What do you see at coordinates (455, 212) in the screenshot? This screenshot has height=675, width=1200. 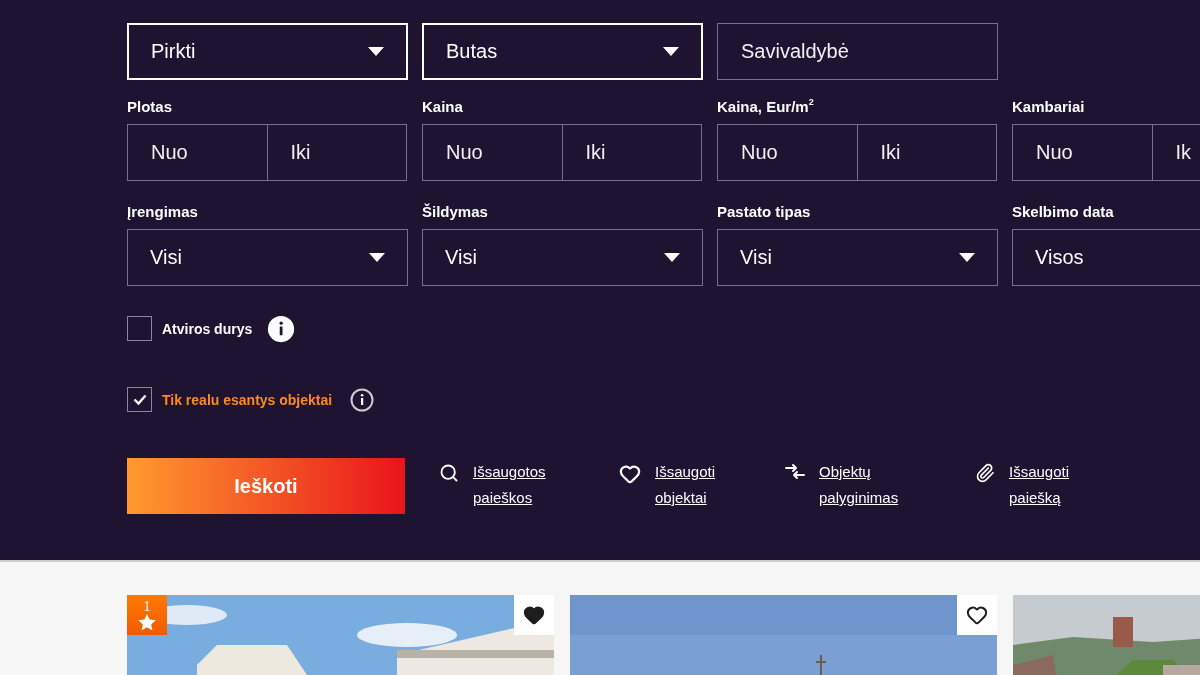 I see `field-label: Šildymas` at bounding box center [455, 212].